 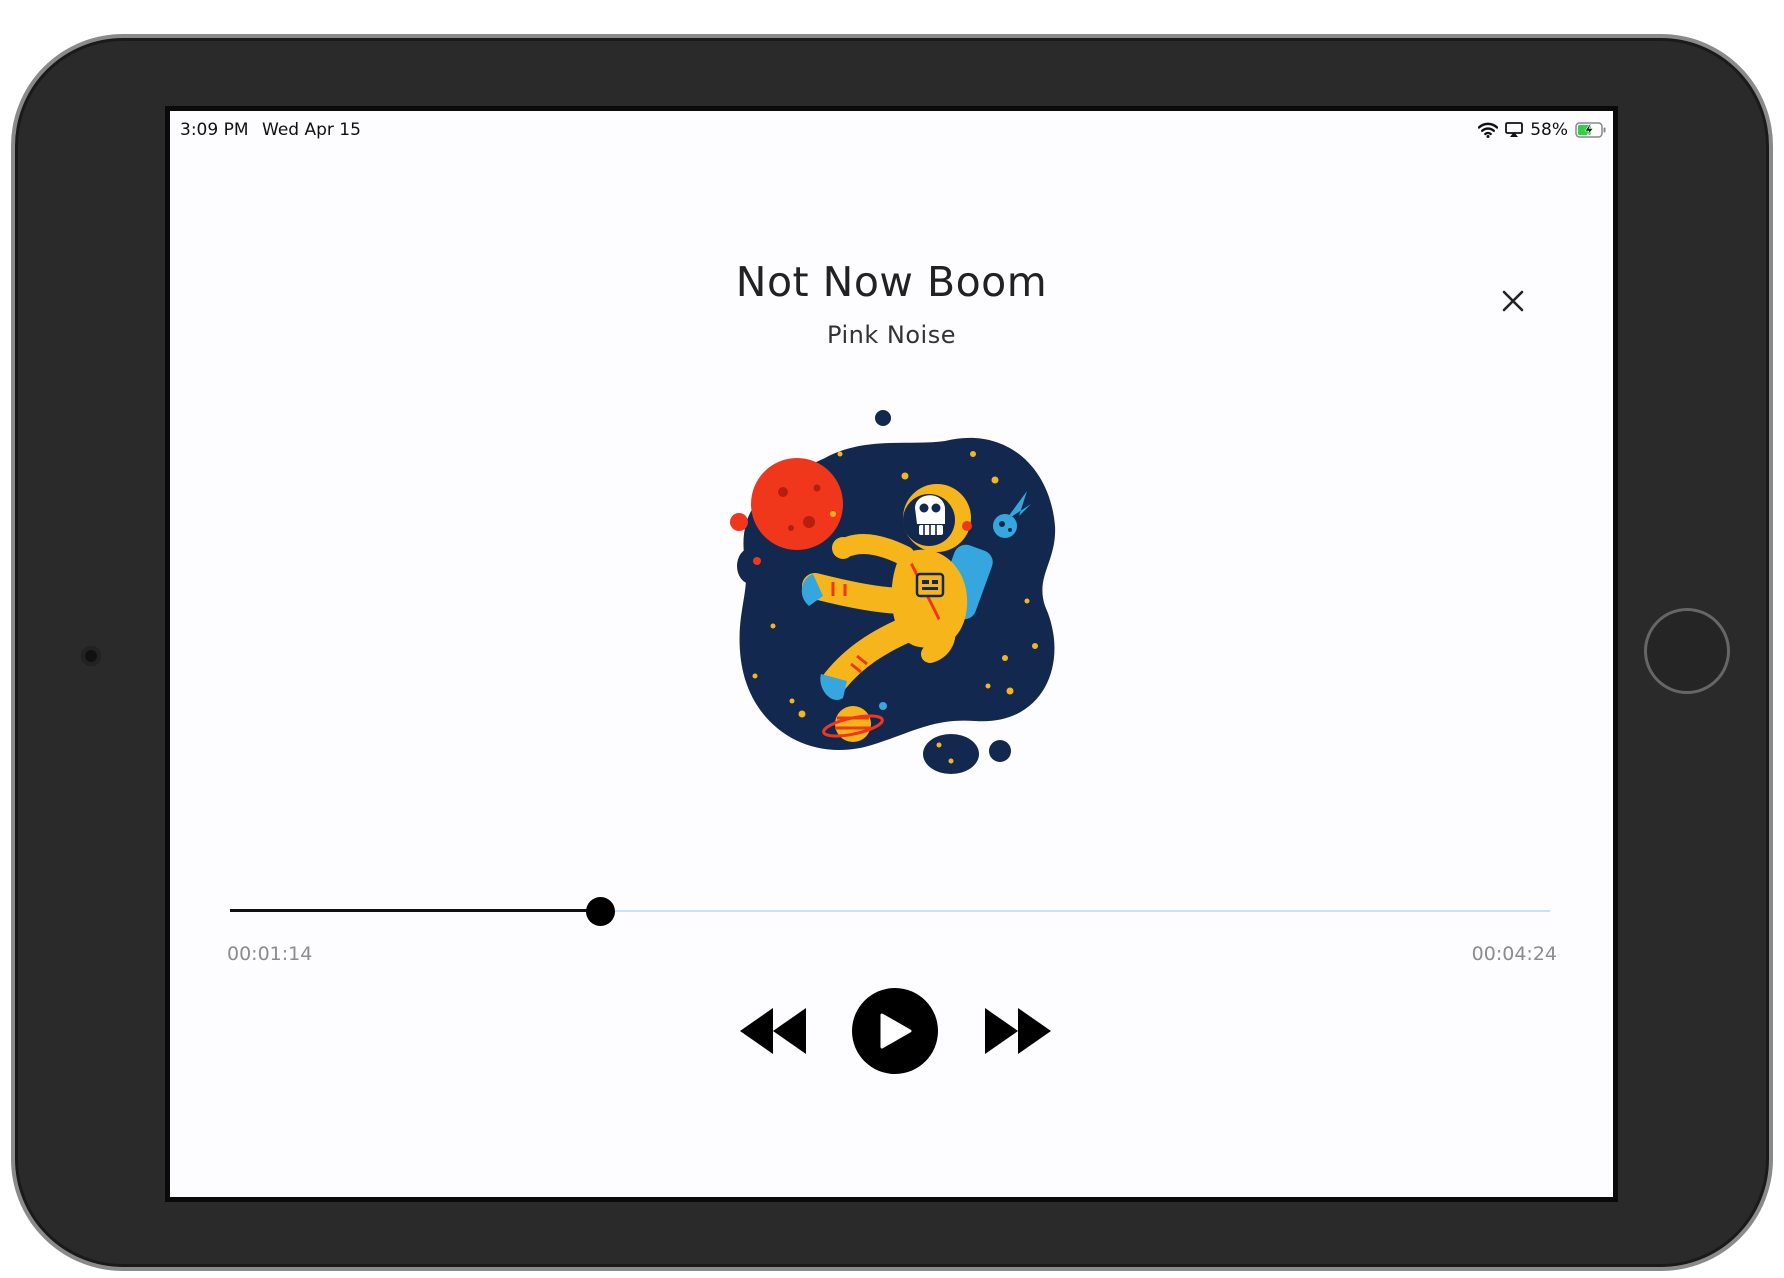 I want to click on album-artwork, so click(x=893, y=592).